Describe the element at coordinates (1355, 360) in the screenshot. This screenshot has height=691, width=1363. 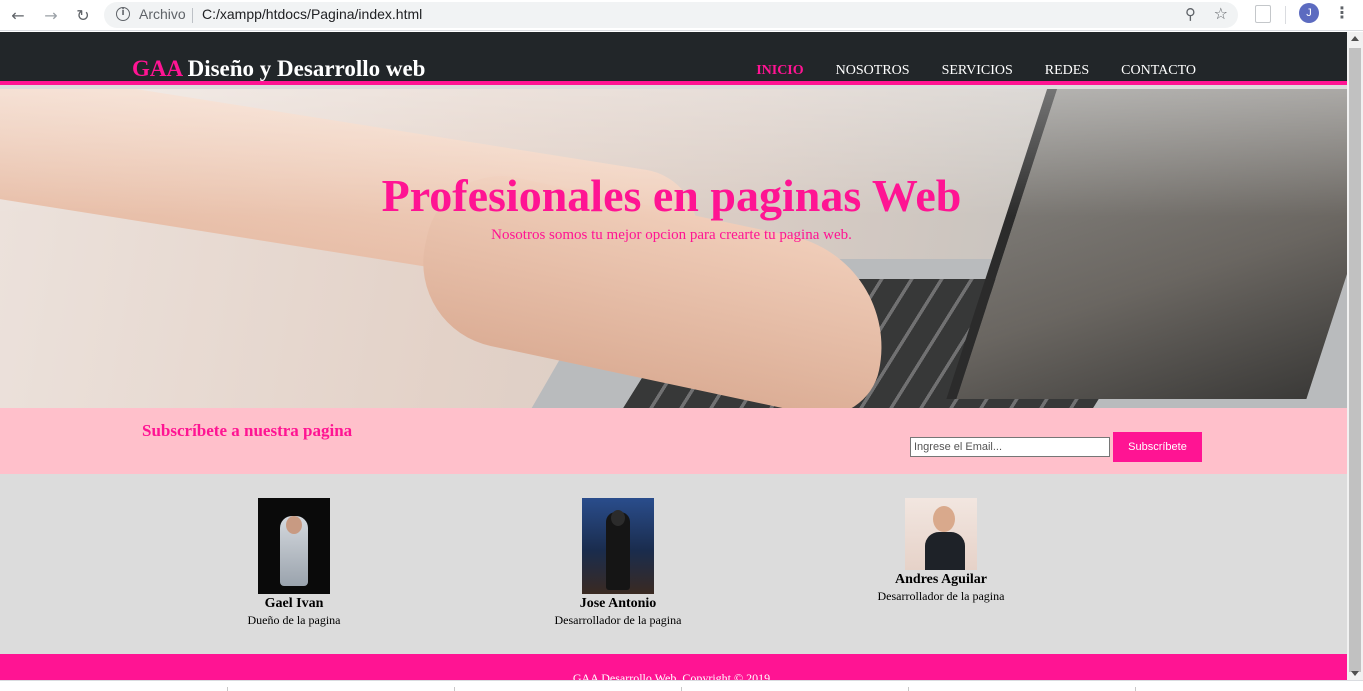
I see `scroll-thumb` at that location.